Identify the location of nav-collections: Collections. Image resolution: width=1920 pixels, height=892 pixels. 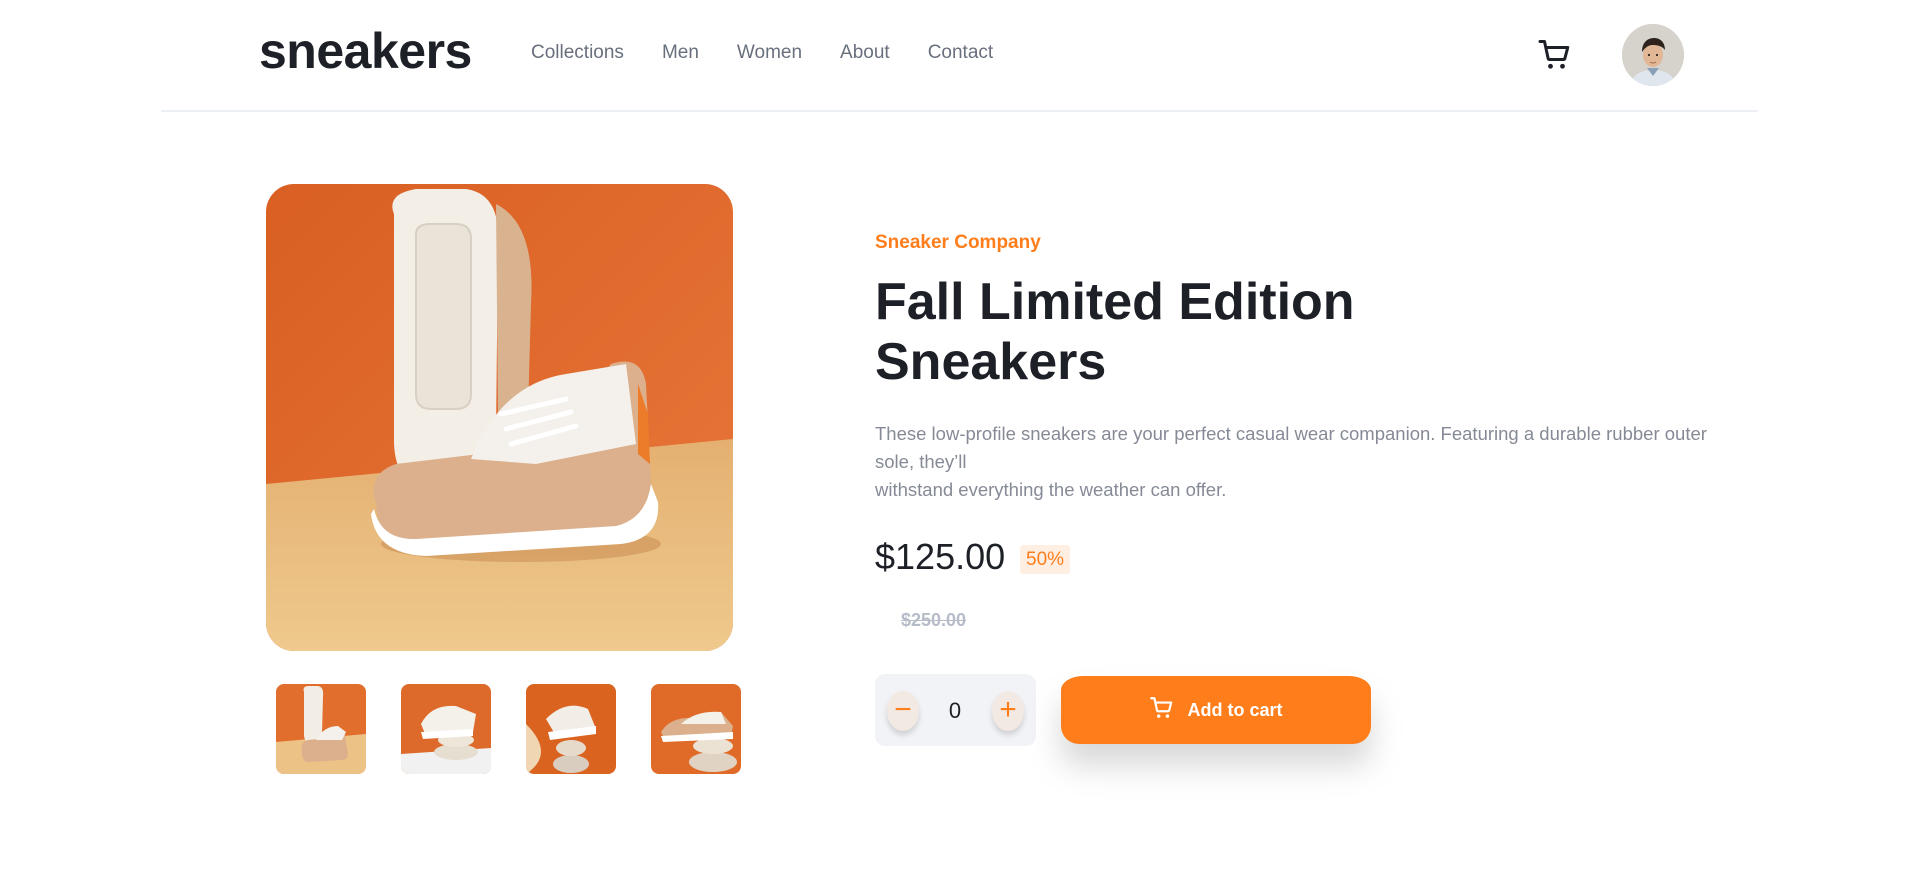
(577, 53).